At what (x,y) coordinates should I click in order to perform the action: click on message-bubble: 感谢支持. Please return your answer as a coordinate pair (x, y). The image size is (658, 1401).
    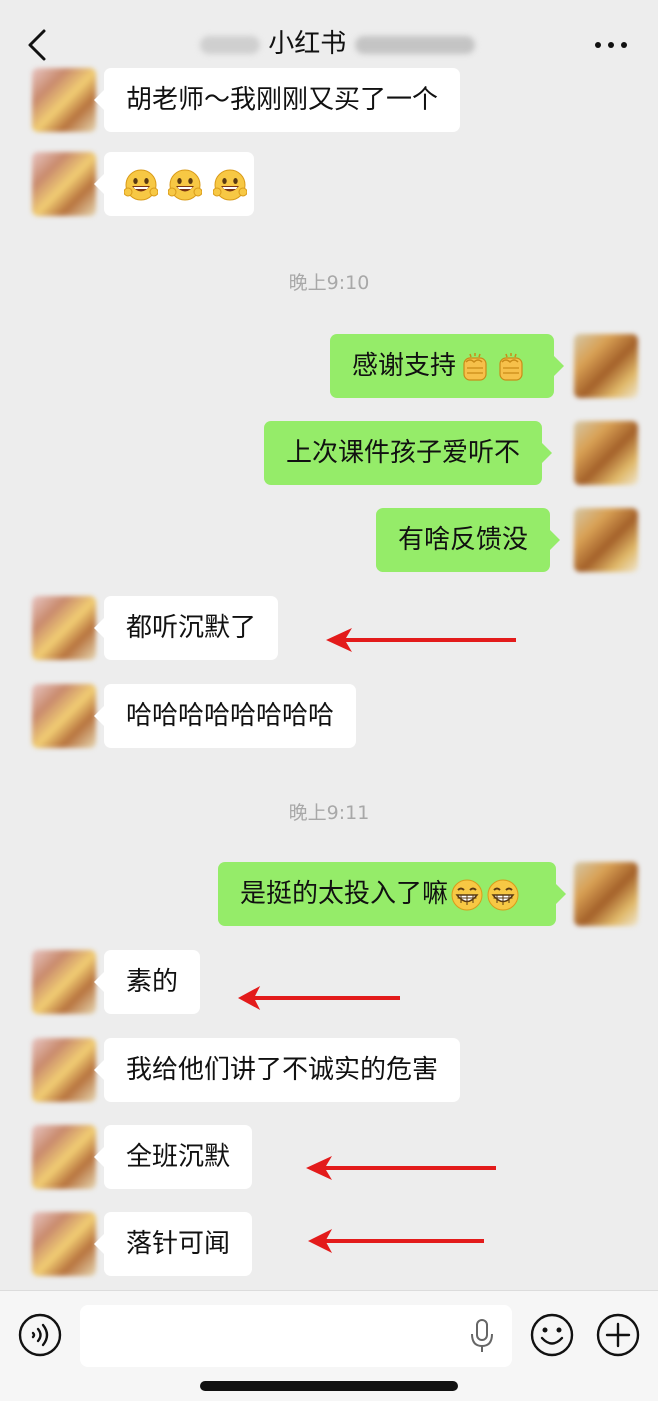
    Looking at the image, I should click on (447, 366).